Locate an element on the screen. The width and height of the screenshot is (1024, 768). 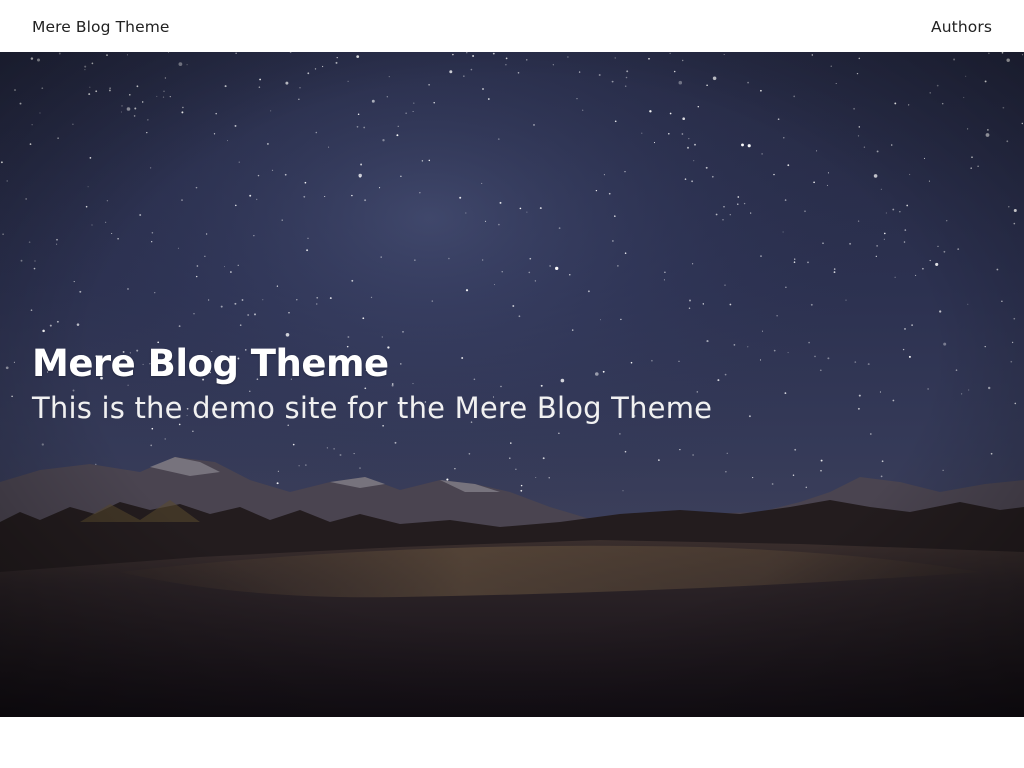
site-title-link: Mere Blog Theme is located at coordinates (101, 27).